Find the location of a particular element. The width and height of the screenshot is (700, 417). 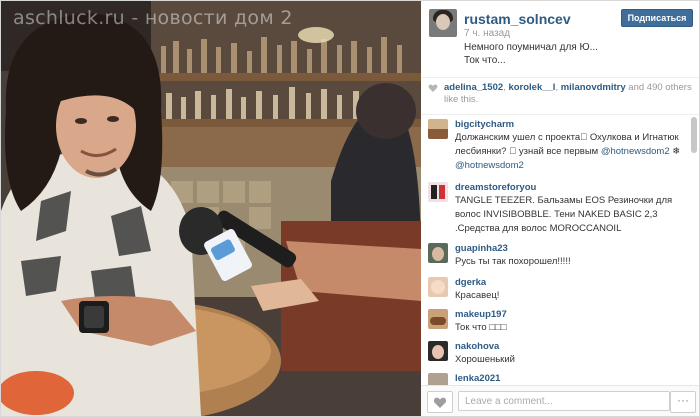

post-timestamp: 7 ч. назад is located at coordinates (487, 33).